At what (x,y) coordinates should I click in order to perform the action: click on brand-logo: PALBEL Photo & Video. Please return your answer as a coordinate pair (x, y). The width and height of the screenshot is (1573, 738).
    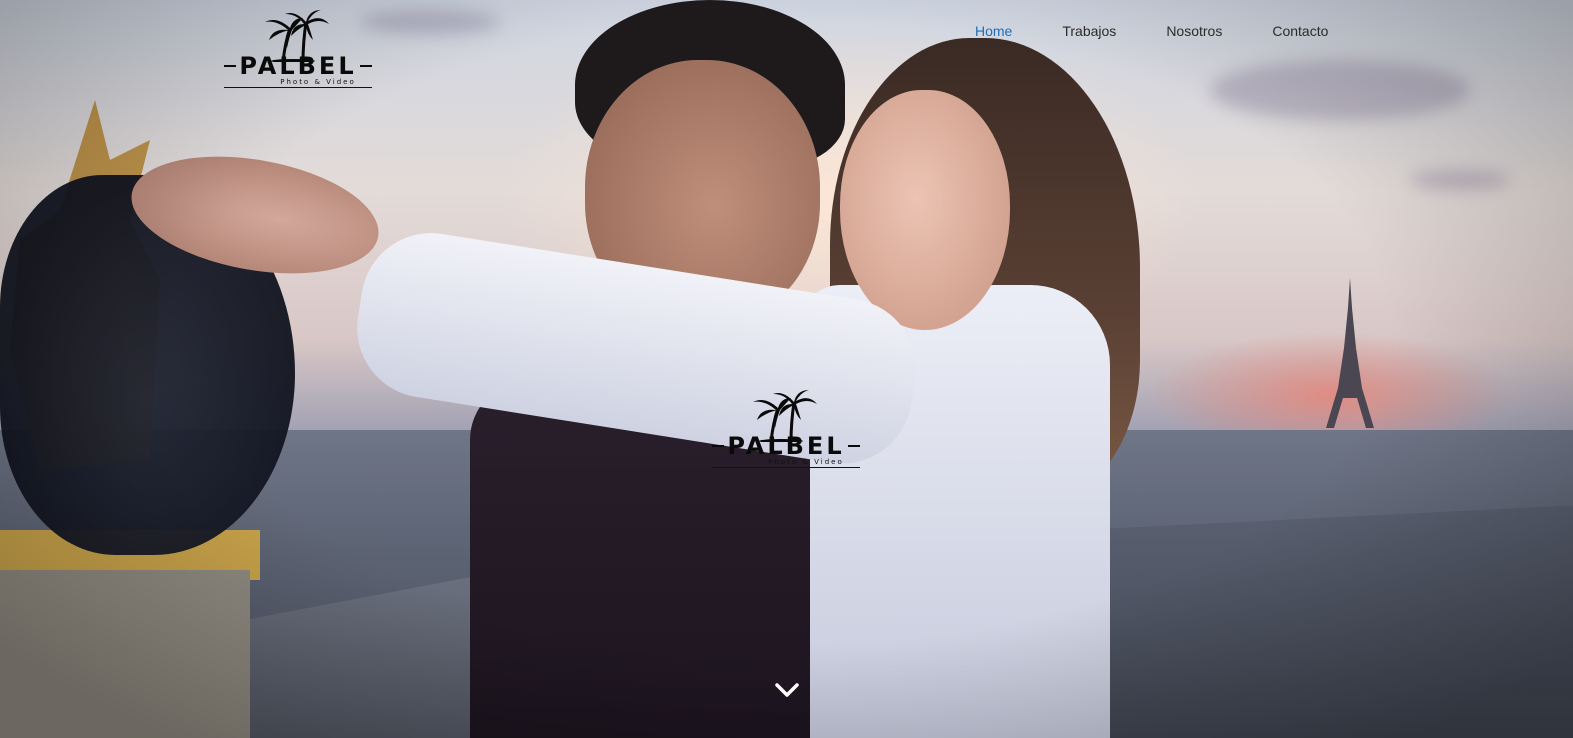
    Looking at the image, I should click on (298, 48).